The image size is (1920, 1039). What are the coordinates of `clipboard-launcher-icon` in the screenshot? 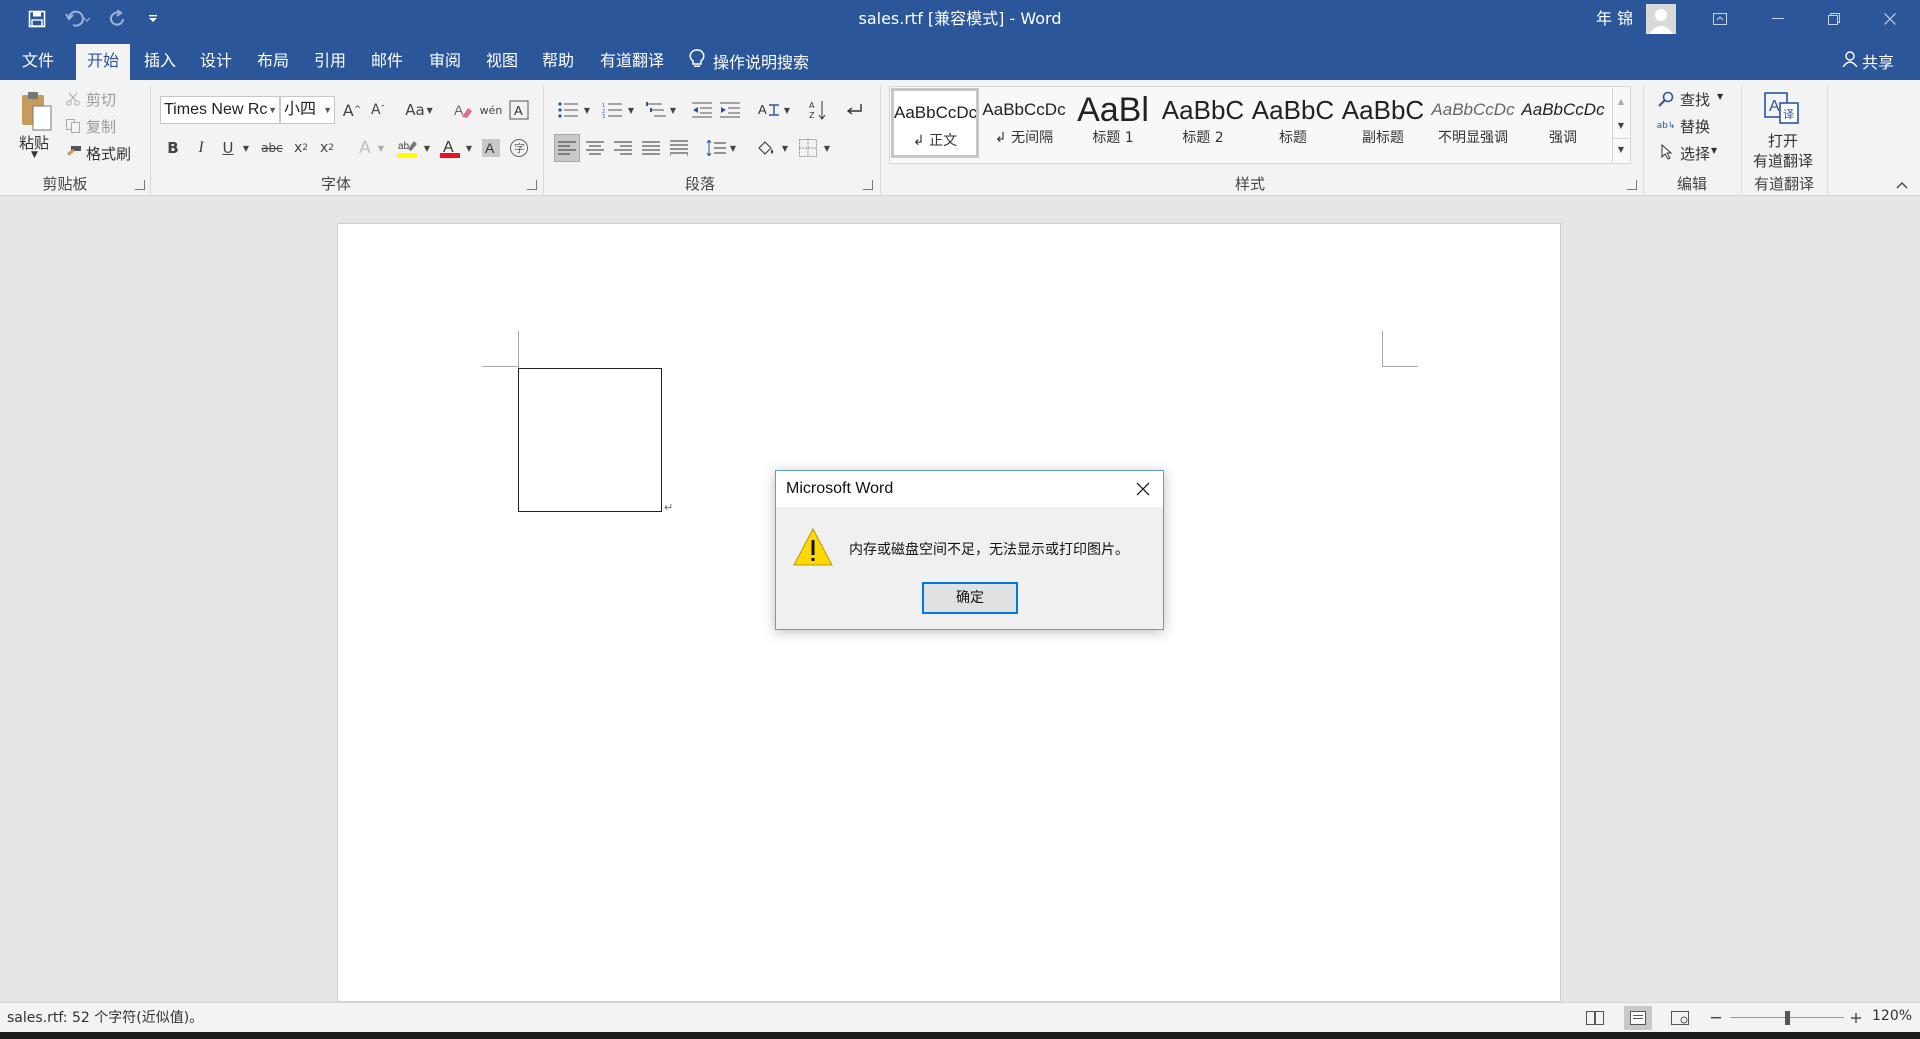 It's located at (140, 185).